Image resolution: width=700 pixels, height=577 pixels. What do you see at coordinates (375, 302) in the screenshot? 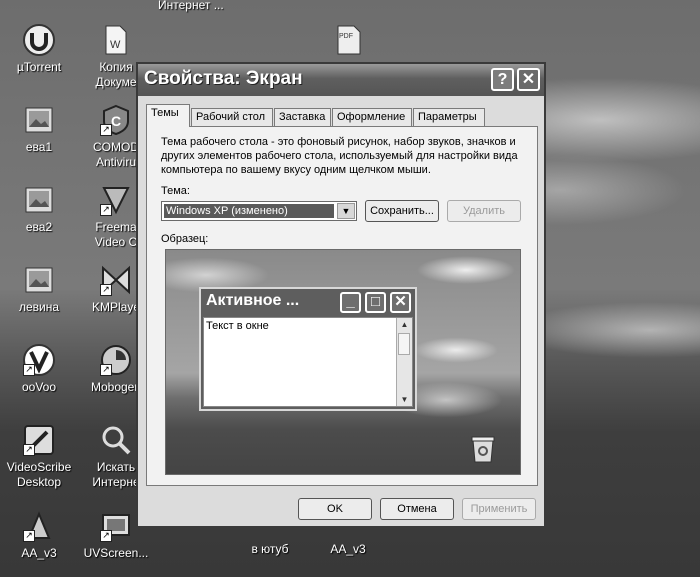
I see `maximize-icon: □` at bounding box center [375, 302].